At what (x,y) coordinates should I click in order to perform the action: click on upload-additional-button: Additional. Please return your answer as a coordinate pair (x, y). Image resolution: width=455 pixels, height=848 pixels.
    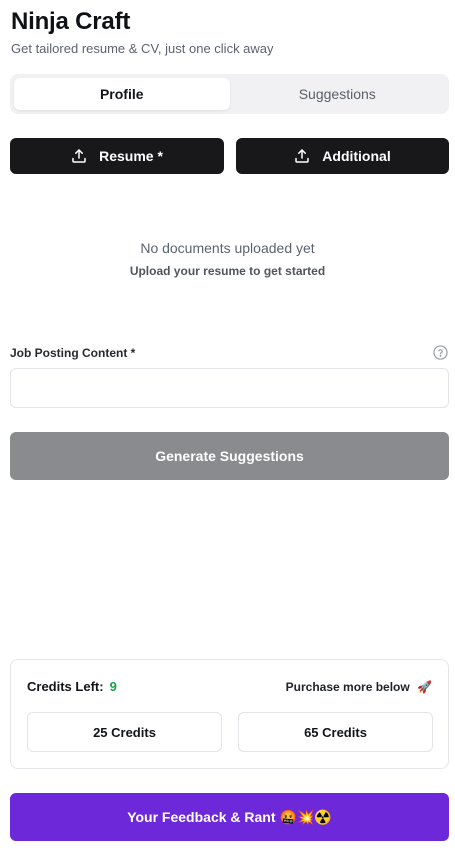
    Looking at the image, I should click on (342, 156).